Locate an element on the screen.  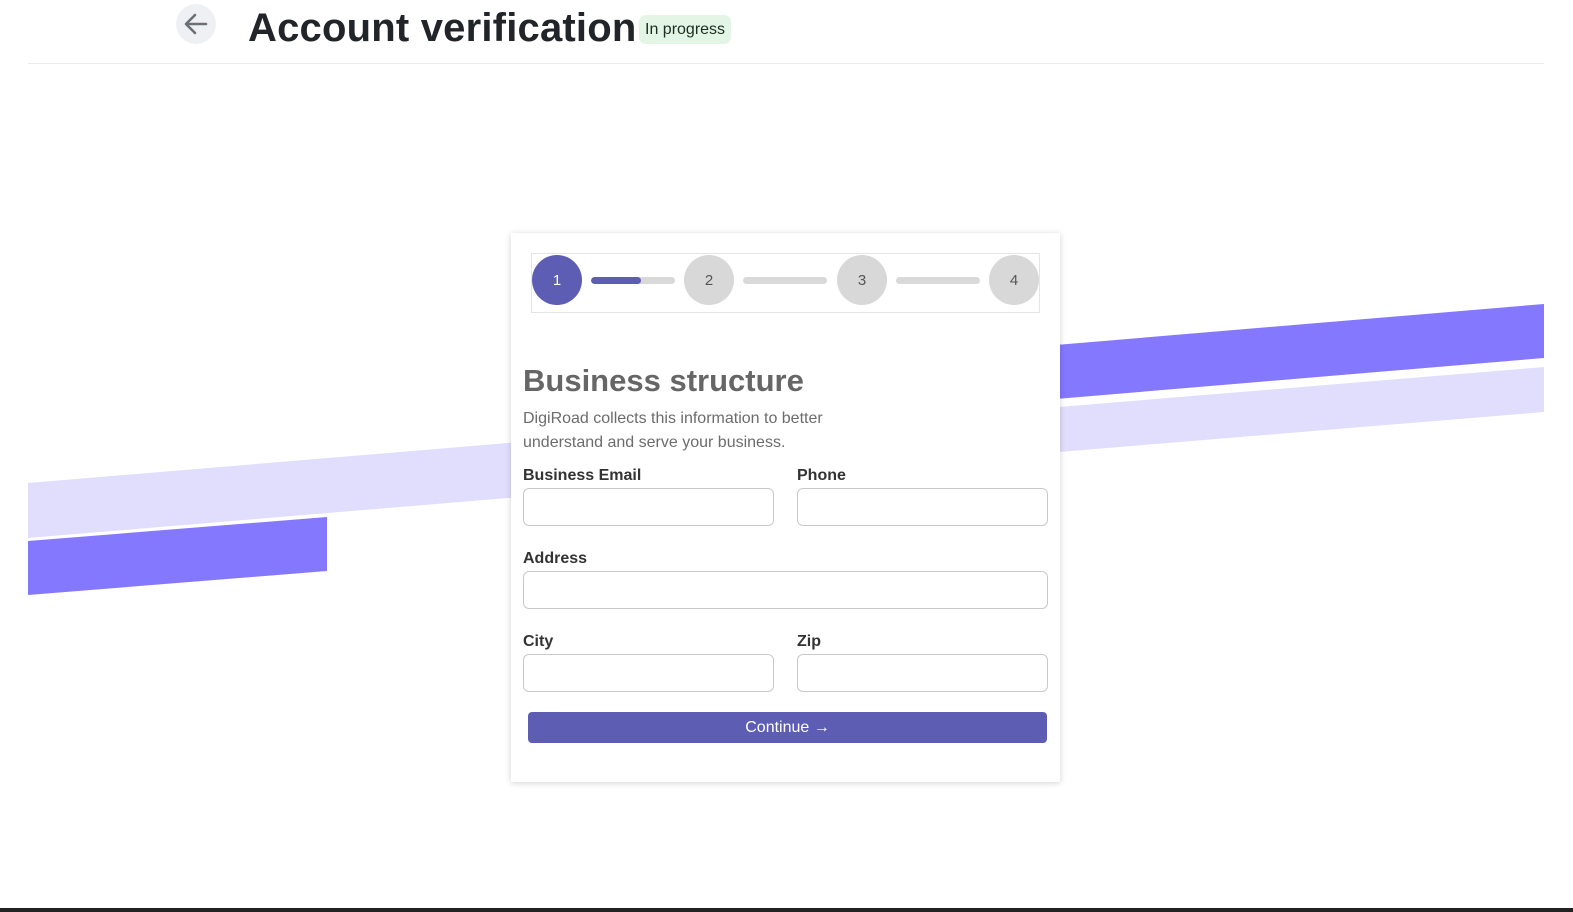
progress-stepper: 1 2 3 4 is located at coordinates (785, 283).